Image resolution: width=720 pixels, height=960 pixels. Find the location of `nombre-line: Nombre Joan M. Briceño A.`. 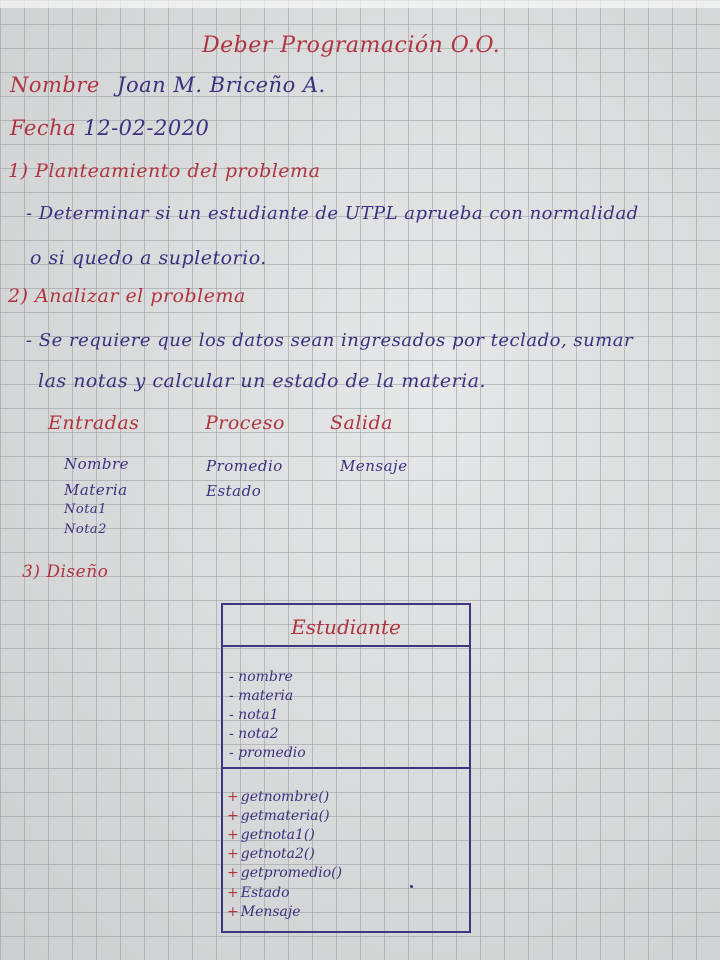

nombre-line: Nombre Joan M. Briceño A. is located at coordinates (168, 85).